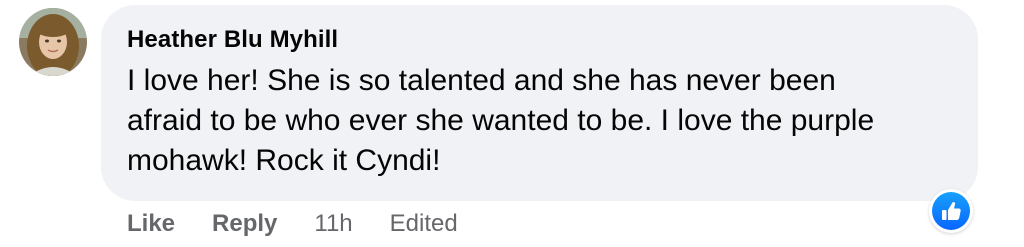 The image size is (1024, 247). What do you see at coordinates (292, 224) in the screenshot?
I see `comment-actions: Like Reply 11h Edited` at bounding box center [292, 224].